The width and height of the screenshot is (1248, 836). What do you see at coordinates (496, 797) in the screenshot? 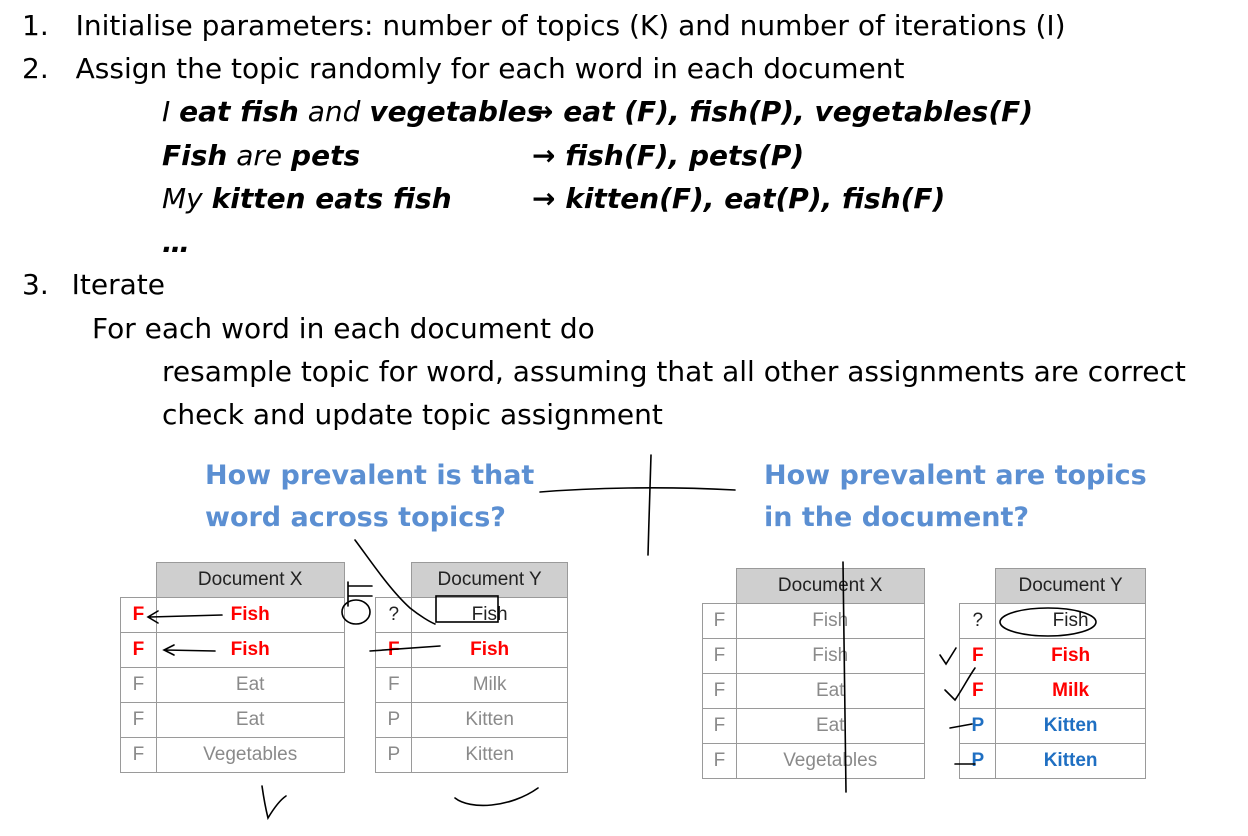
I see `annotation-smile` at bounding box center [496, 797].